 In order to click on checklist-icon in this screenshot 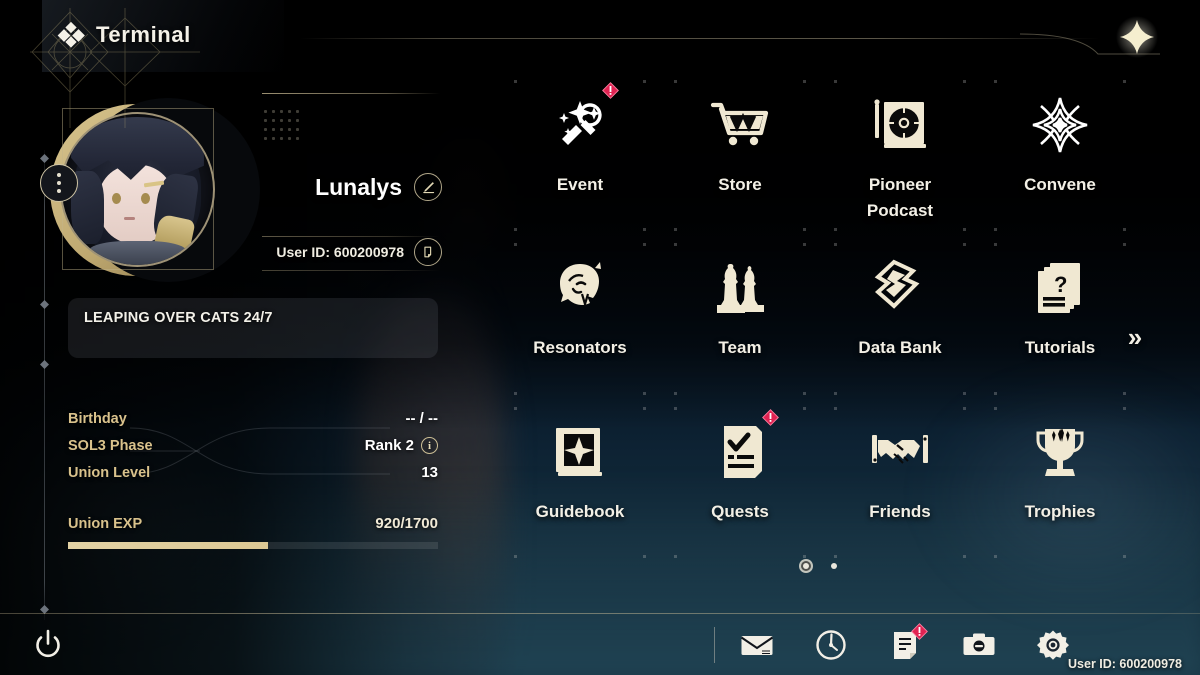, I will do `click(740, 452)`.